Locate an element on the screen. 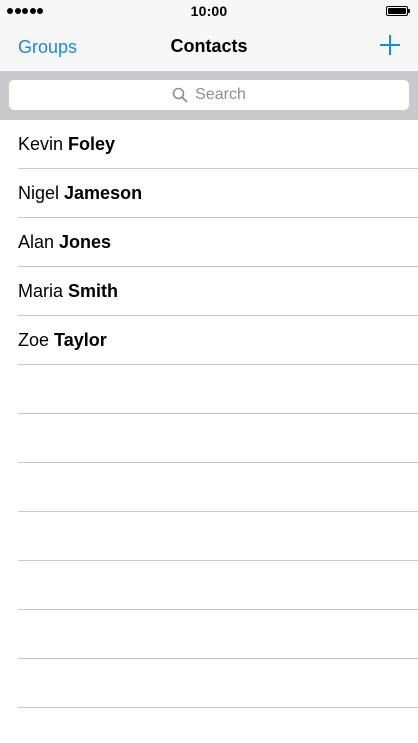 Image resolution: width=418 pixels, height=743 pixels. contact-row-alan-jones: Alan Jones is located at coordinates (218, 242).